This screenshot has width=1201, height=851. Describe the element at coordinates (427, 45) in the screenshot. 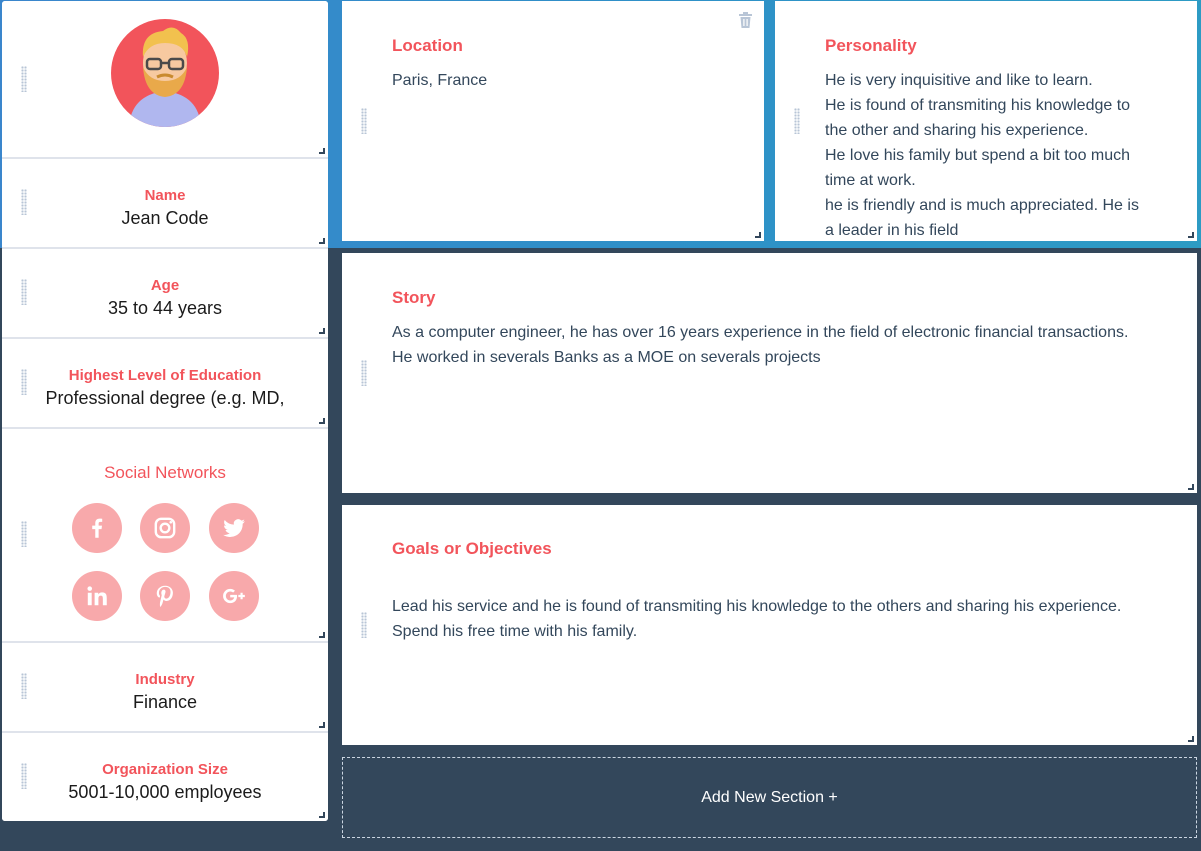

I see `location-title: Location` at that location.